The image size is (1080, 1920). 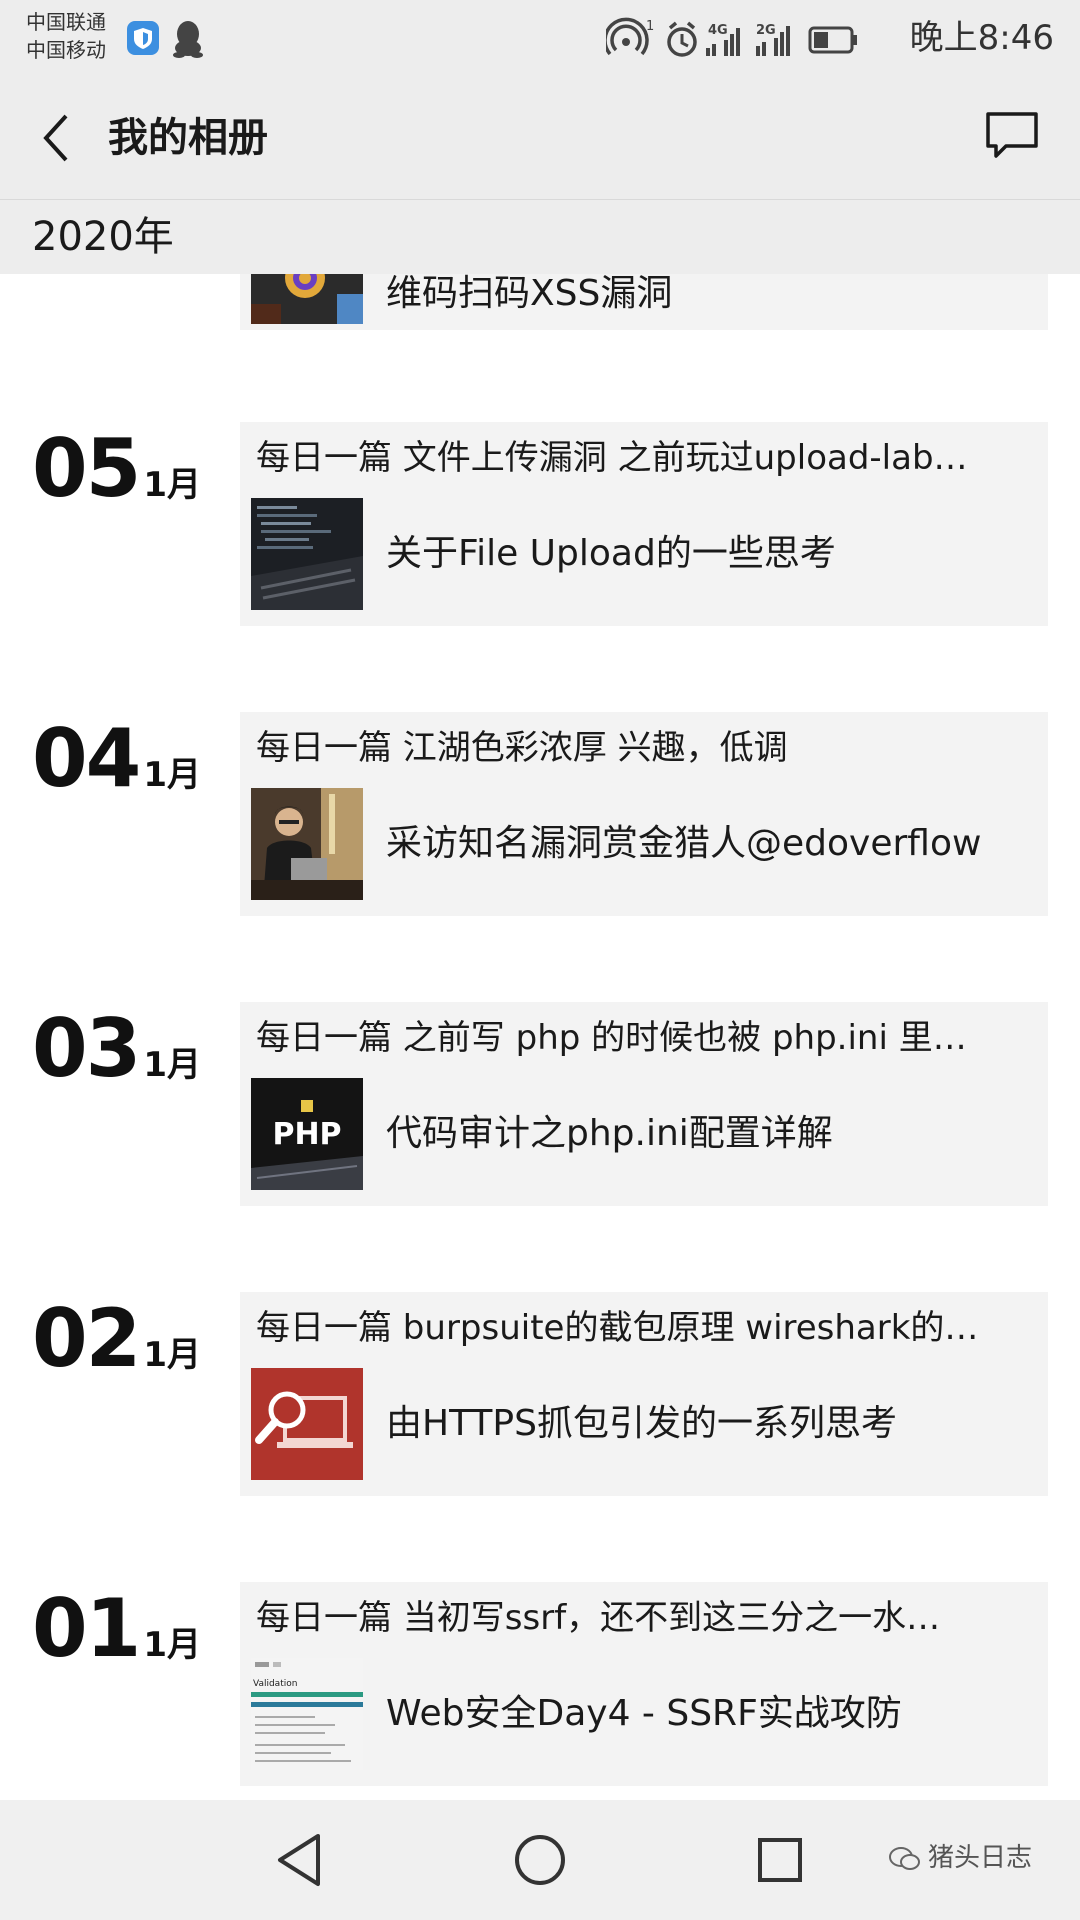 What do you see at coordinates (780, 1860) in the screenshot?
I see `nav-recents-icon` at bounding box center [780, 1860].